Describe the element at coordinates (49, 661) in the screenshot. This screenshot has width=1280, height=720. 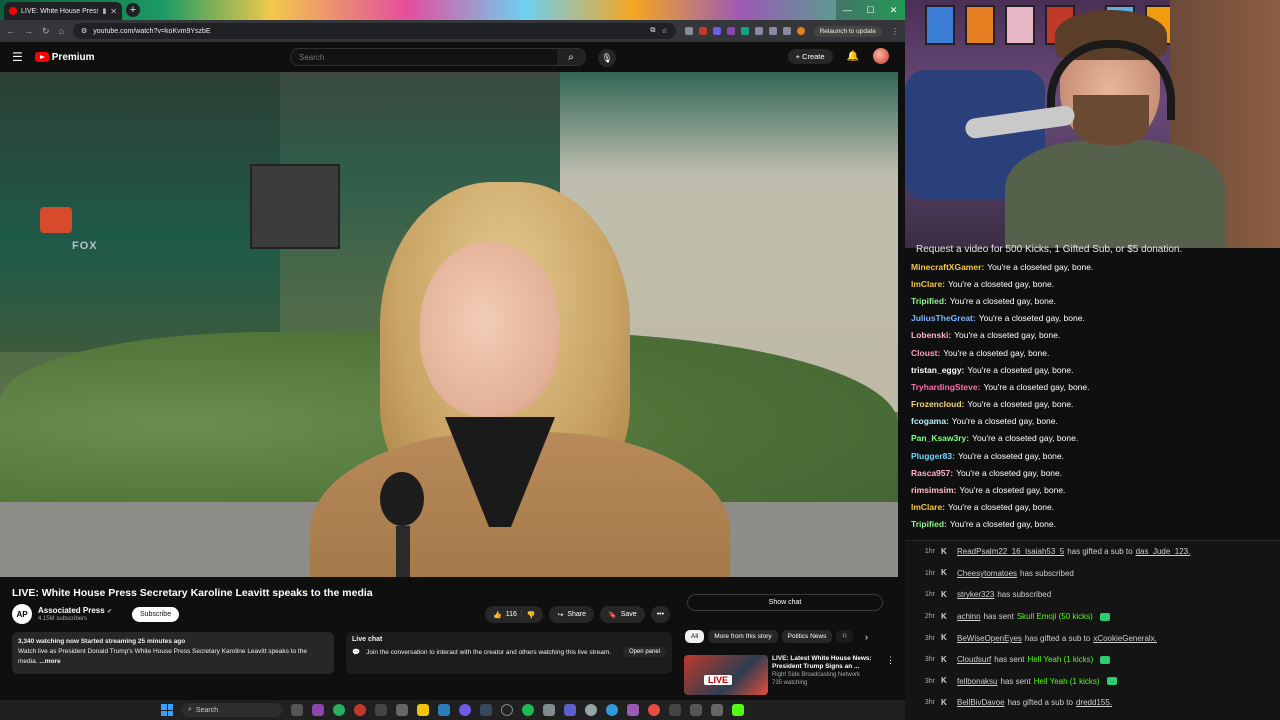
I see `more-link: ...more` at that location.